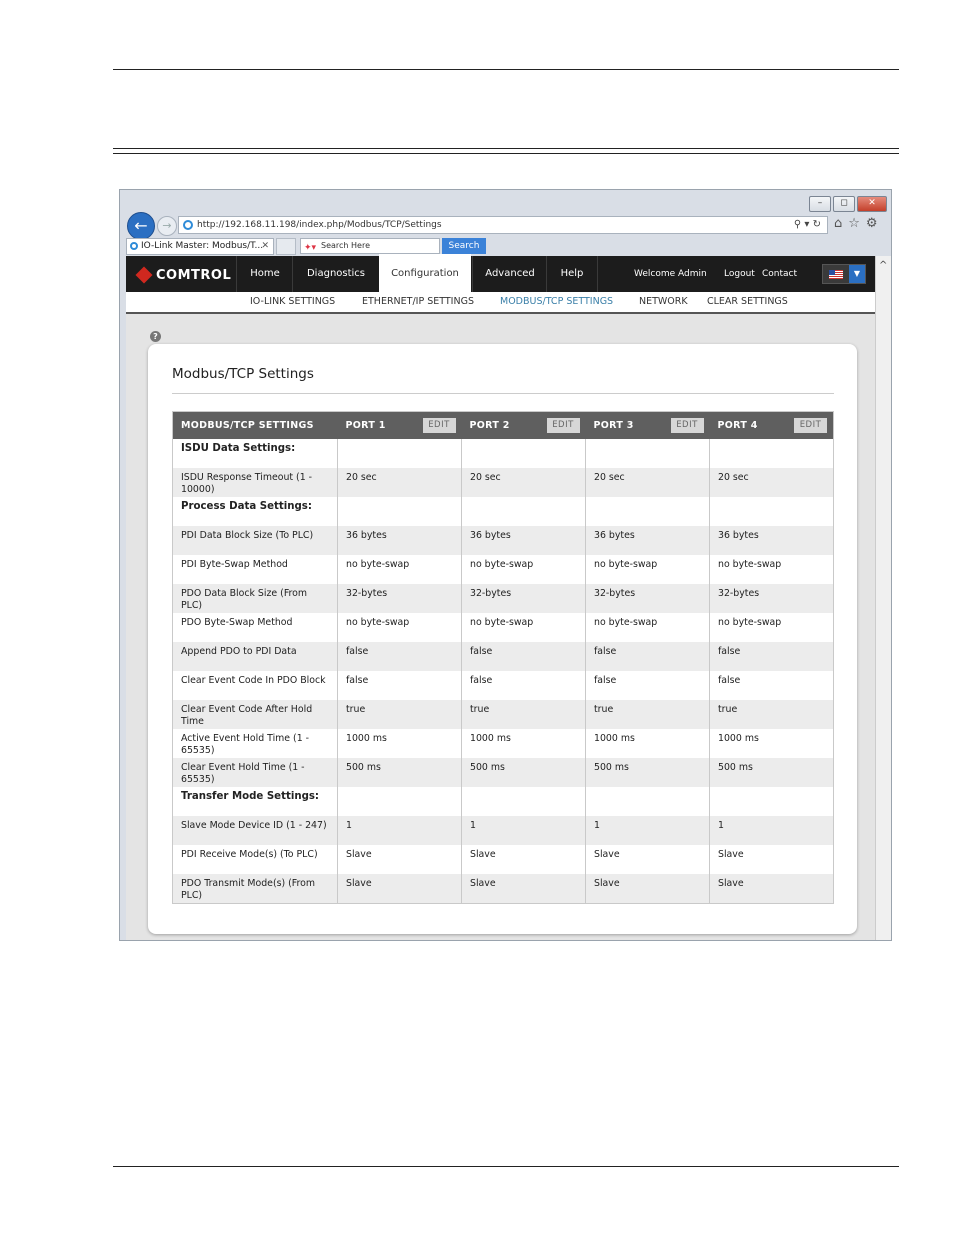 The width and height of the screenshot is (954, 1235). What do you see at coordinates (523, 888) in the screenshot?
I see `port-2-value: Slave` at bounding box center [523, 888].